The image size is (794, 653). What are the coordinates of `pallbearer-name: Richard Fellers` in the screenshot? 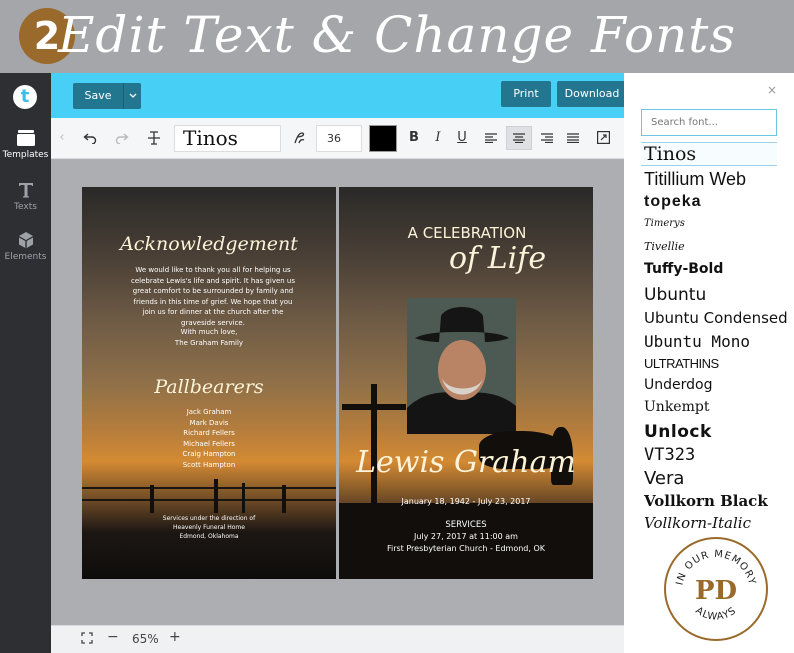 It's located at (209, 433).